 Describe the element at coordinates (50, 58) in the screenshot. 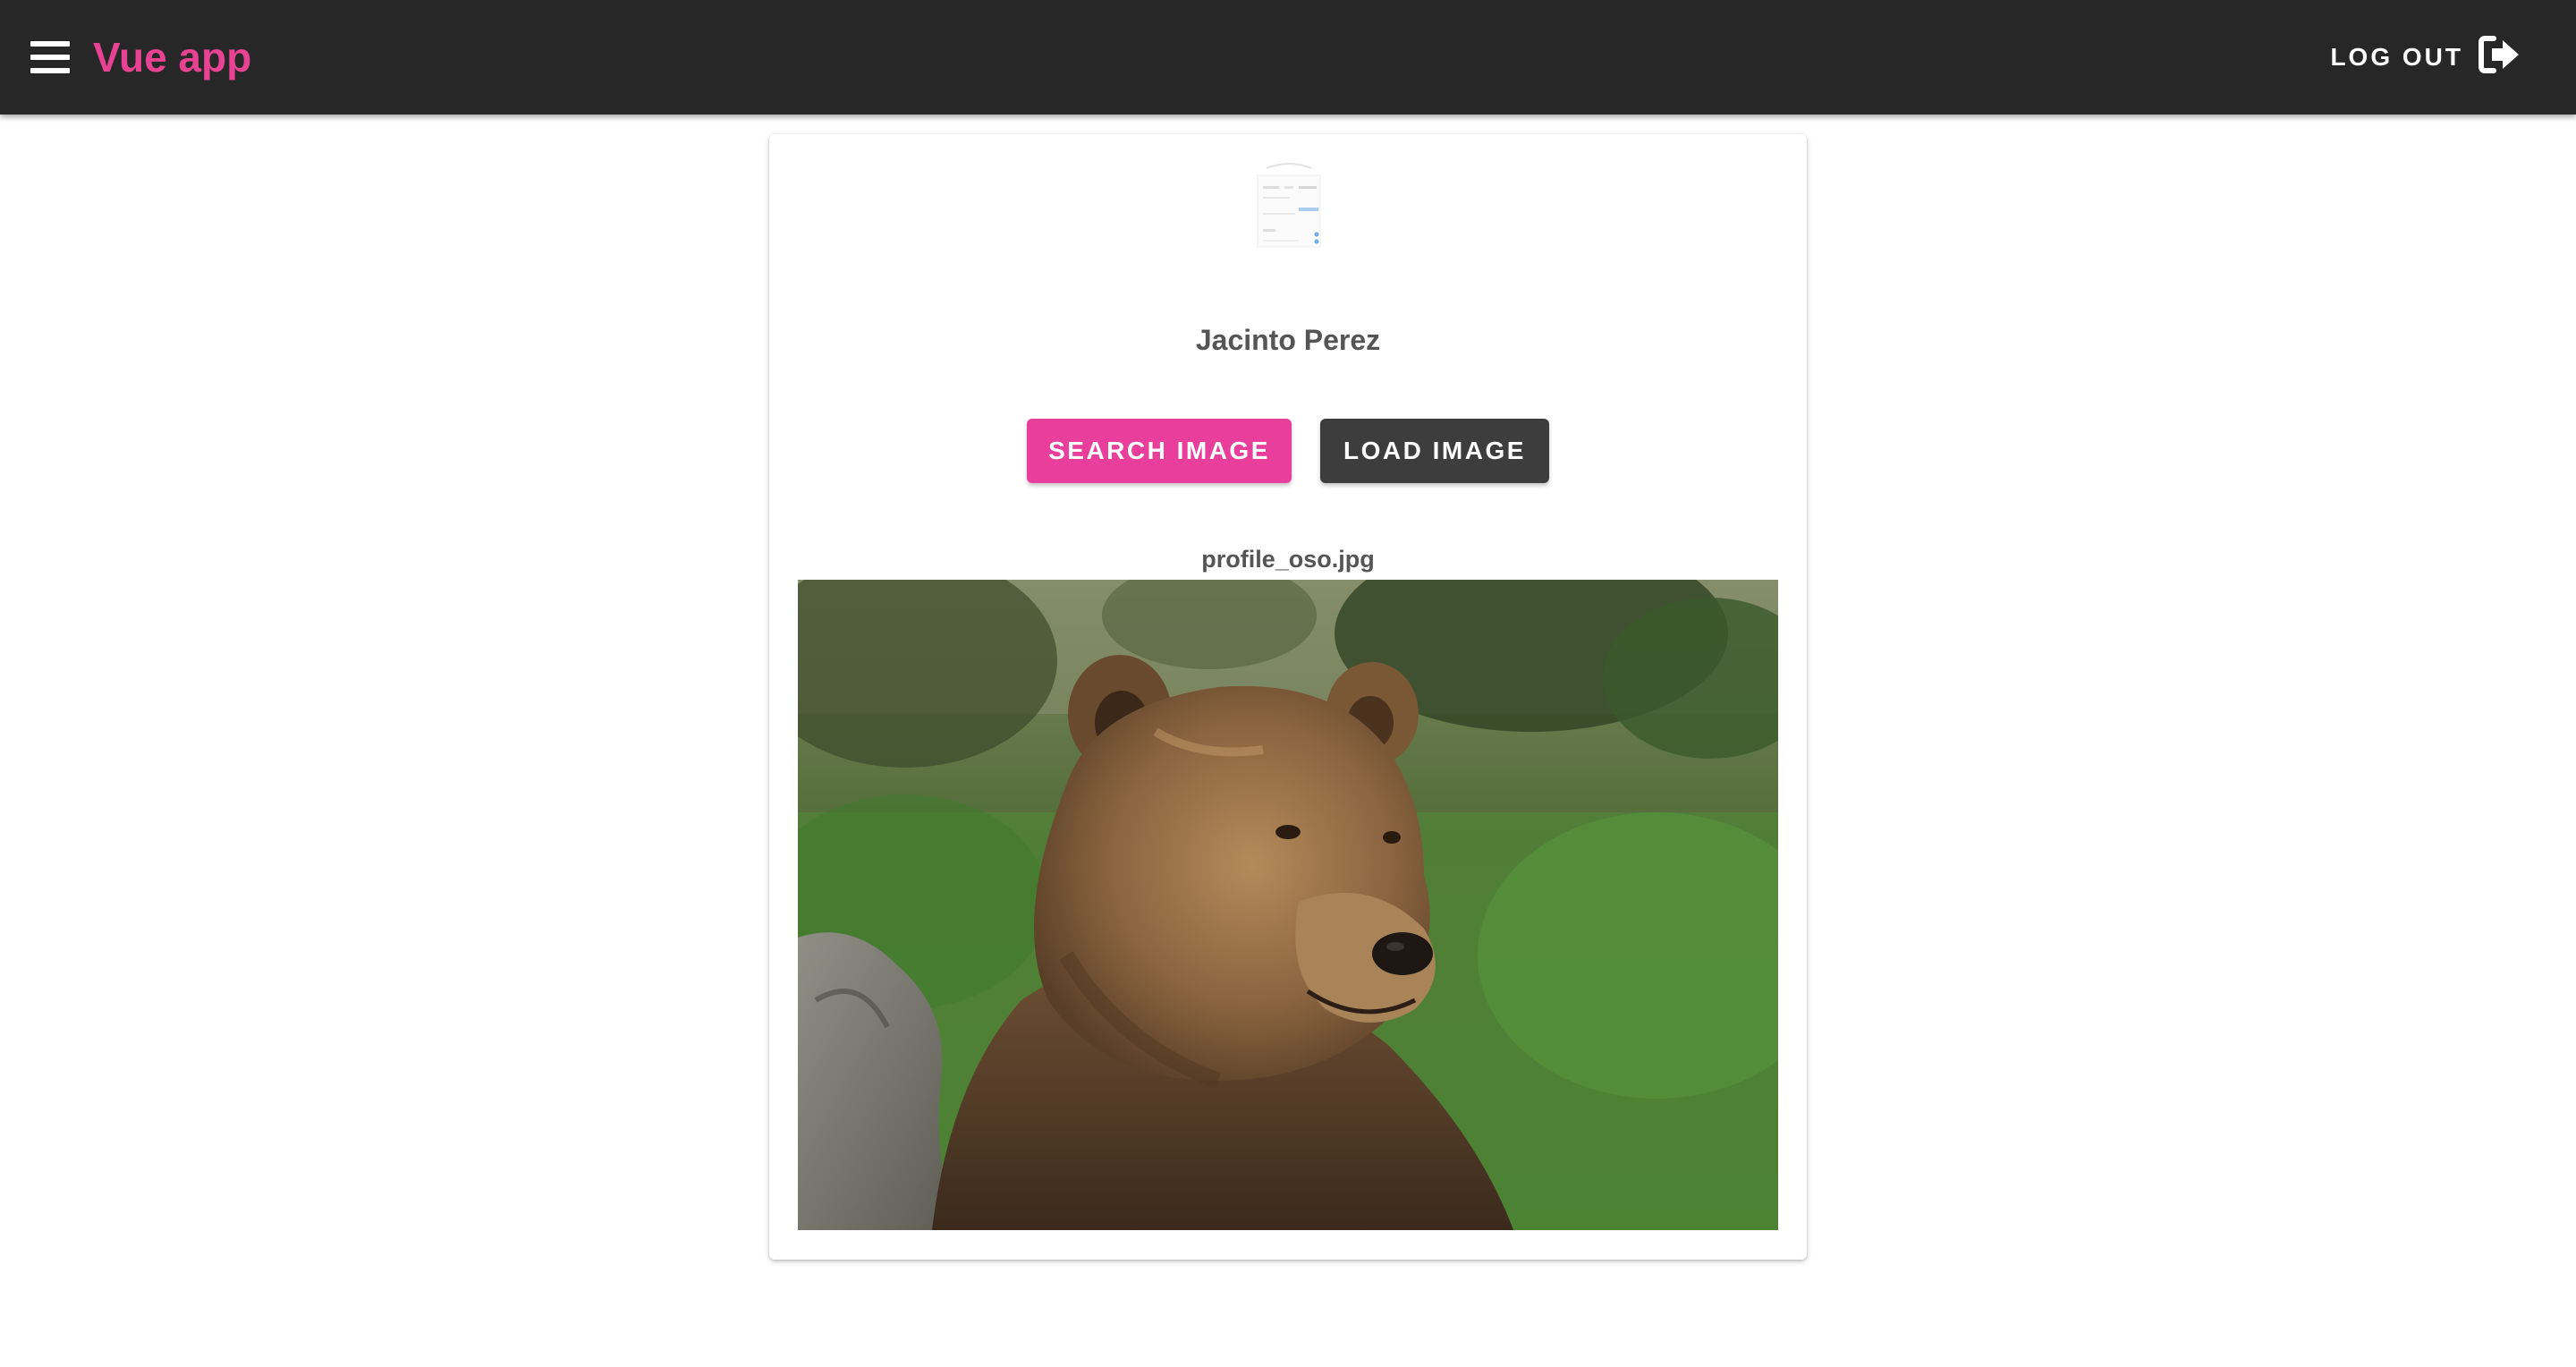

I see `hamburger-menu-icon` at that location.